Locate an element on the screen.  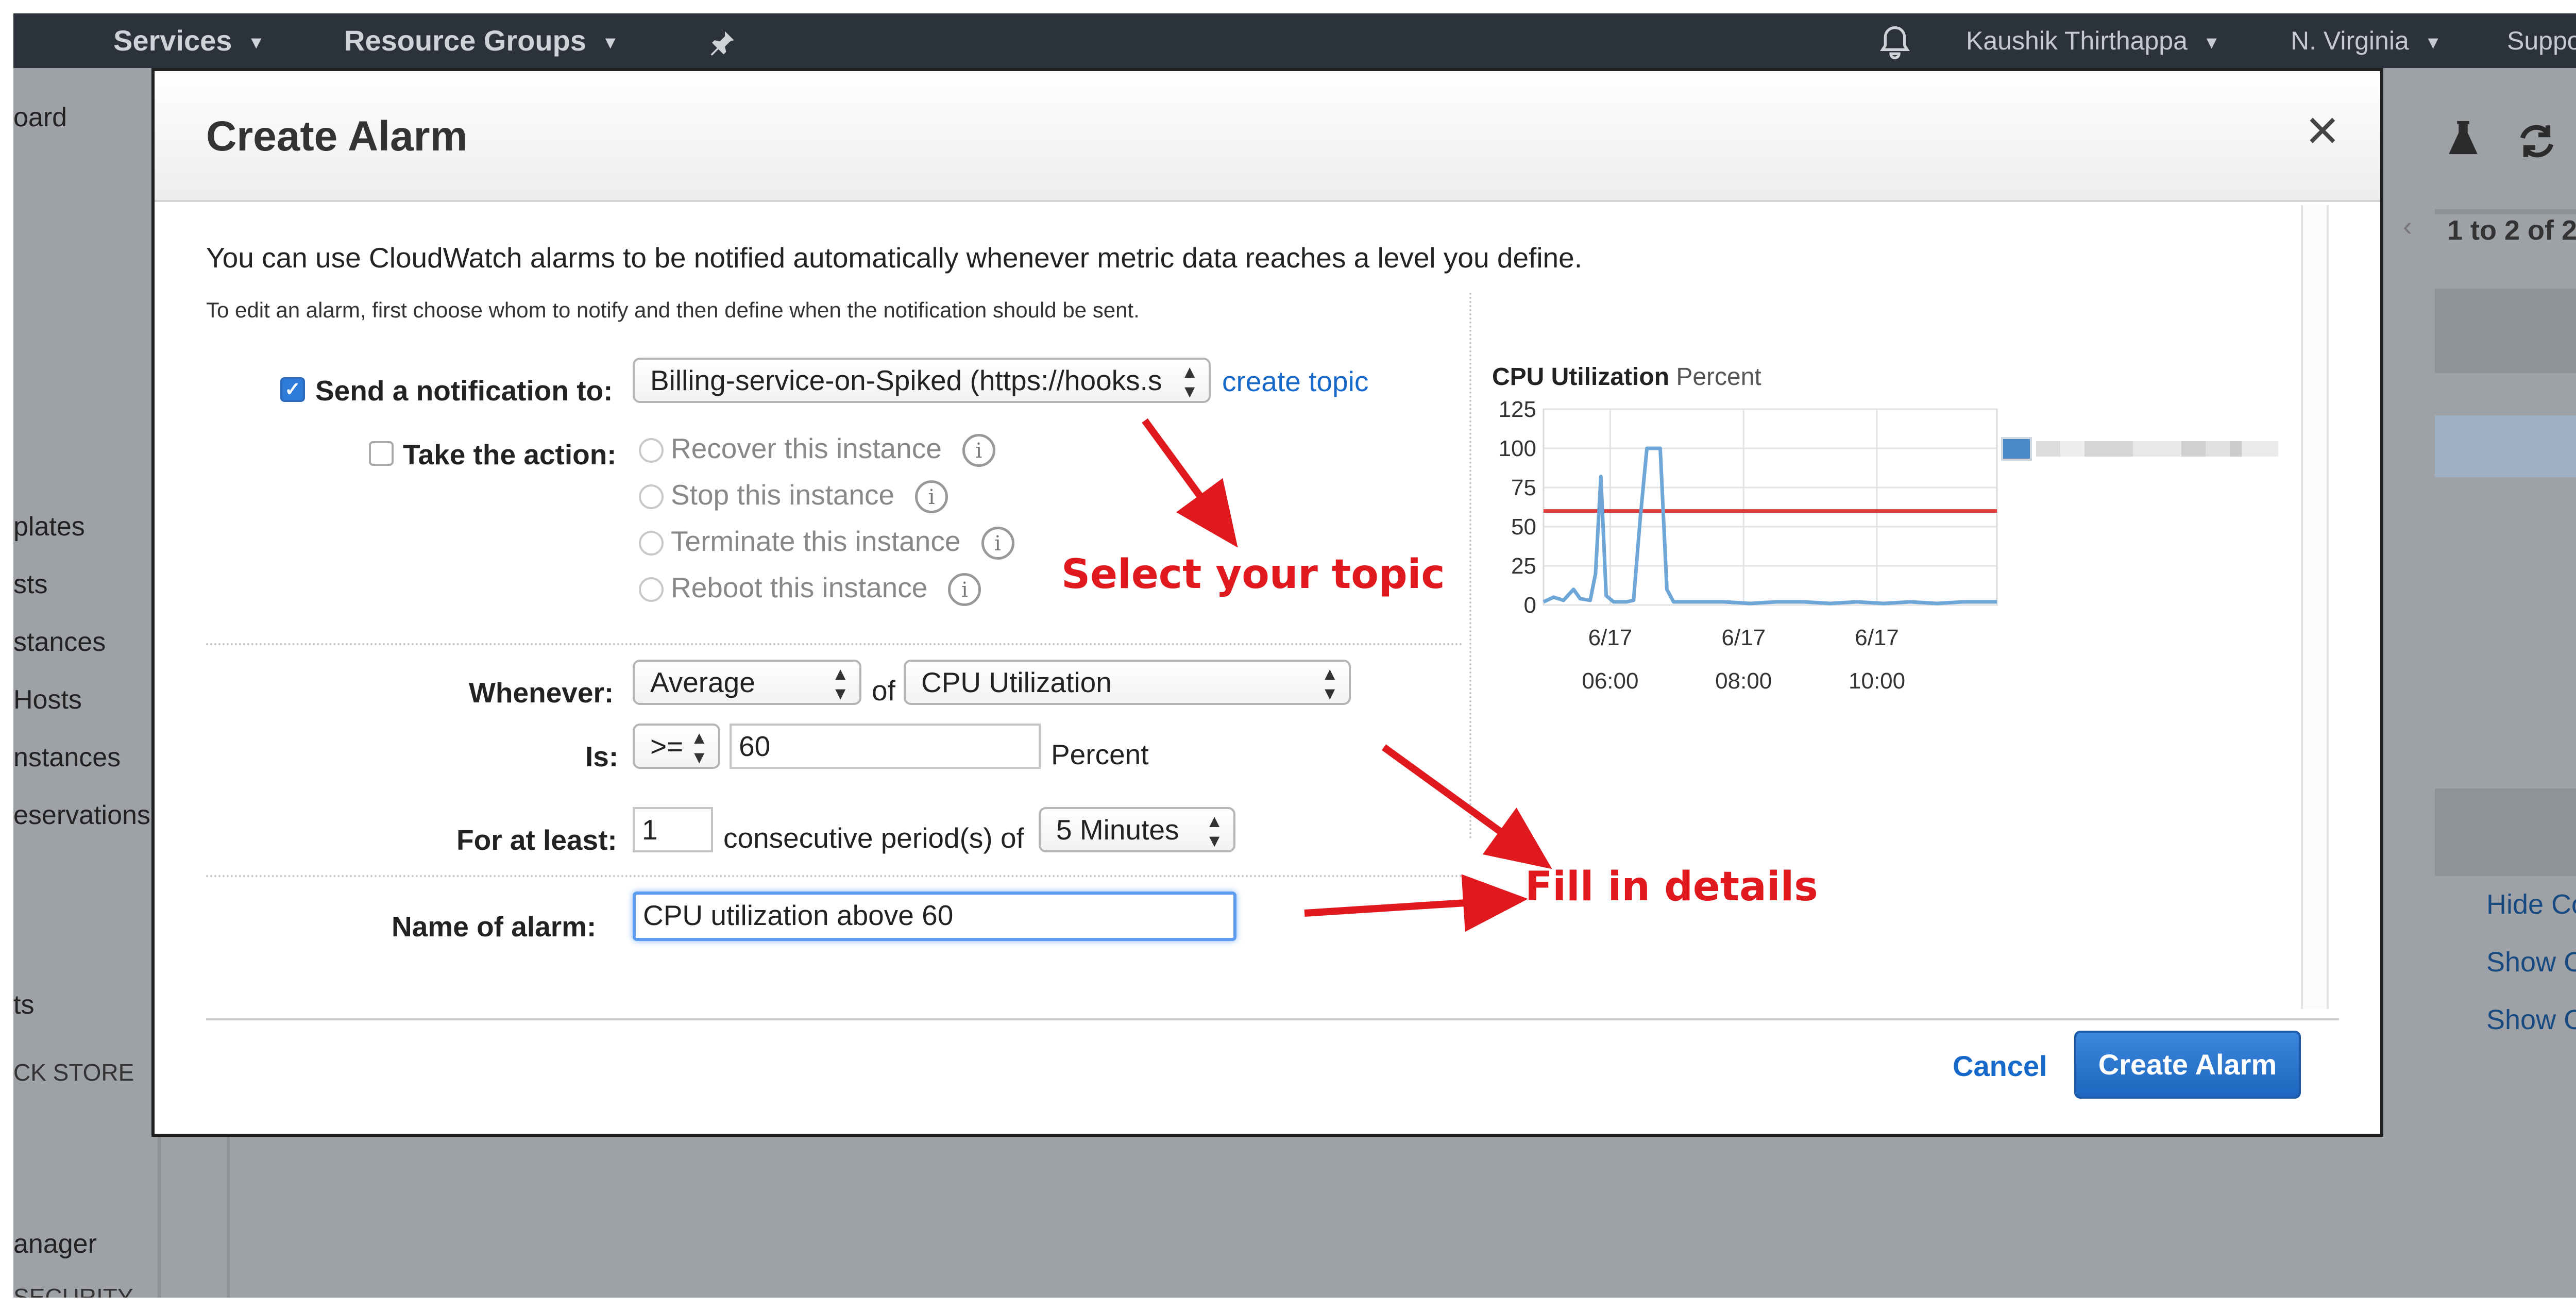
for-at-least-label: For at least: is located at coordinates (536, 840).